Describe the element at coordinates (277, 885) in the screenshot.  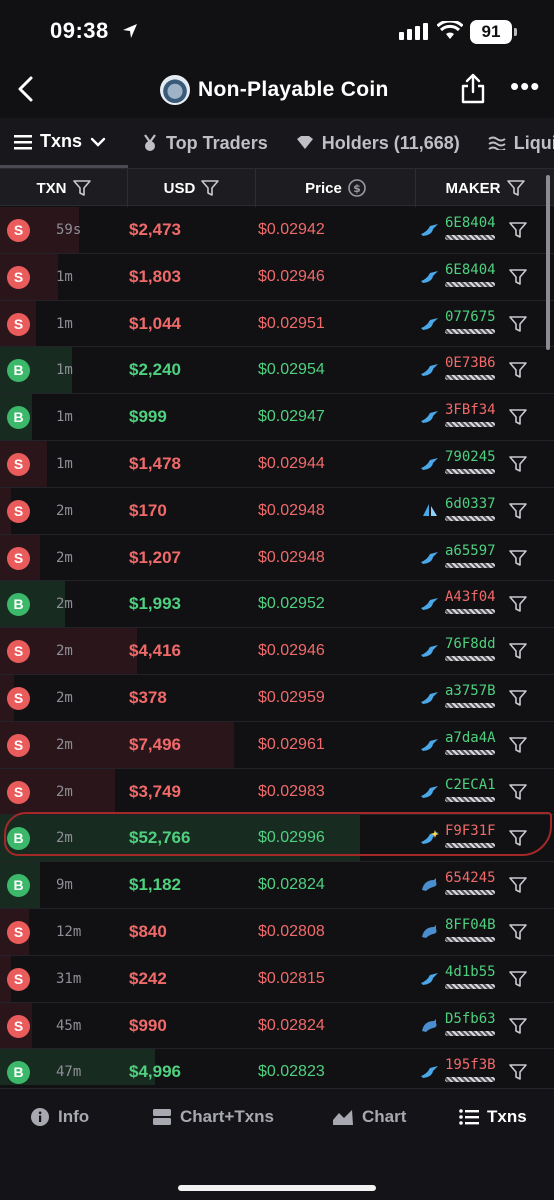
I see `table-row: B 9m $1,182 $0.02824 654245` at that location.